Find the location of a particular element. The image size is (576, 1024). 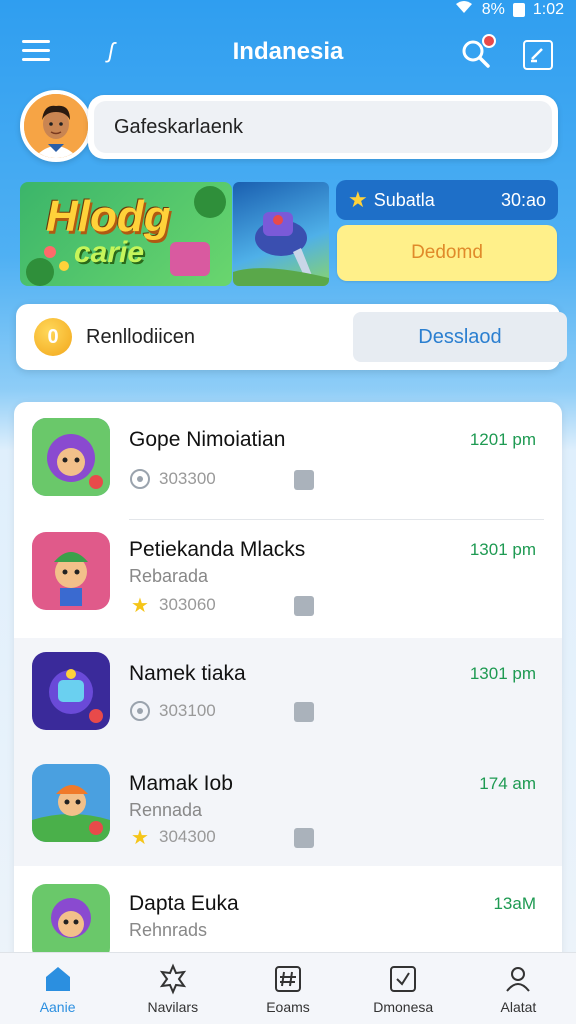

app-stat-value: 303100 is located at coordinates (187, 710).